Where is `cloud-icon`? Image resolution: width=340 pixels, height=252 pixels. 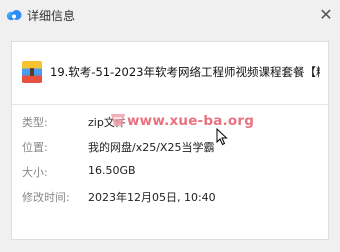
cloud-icon is located at coordinates (14, 15).